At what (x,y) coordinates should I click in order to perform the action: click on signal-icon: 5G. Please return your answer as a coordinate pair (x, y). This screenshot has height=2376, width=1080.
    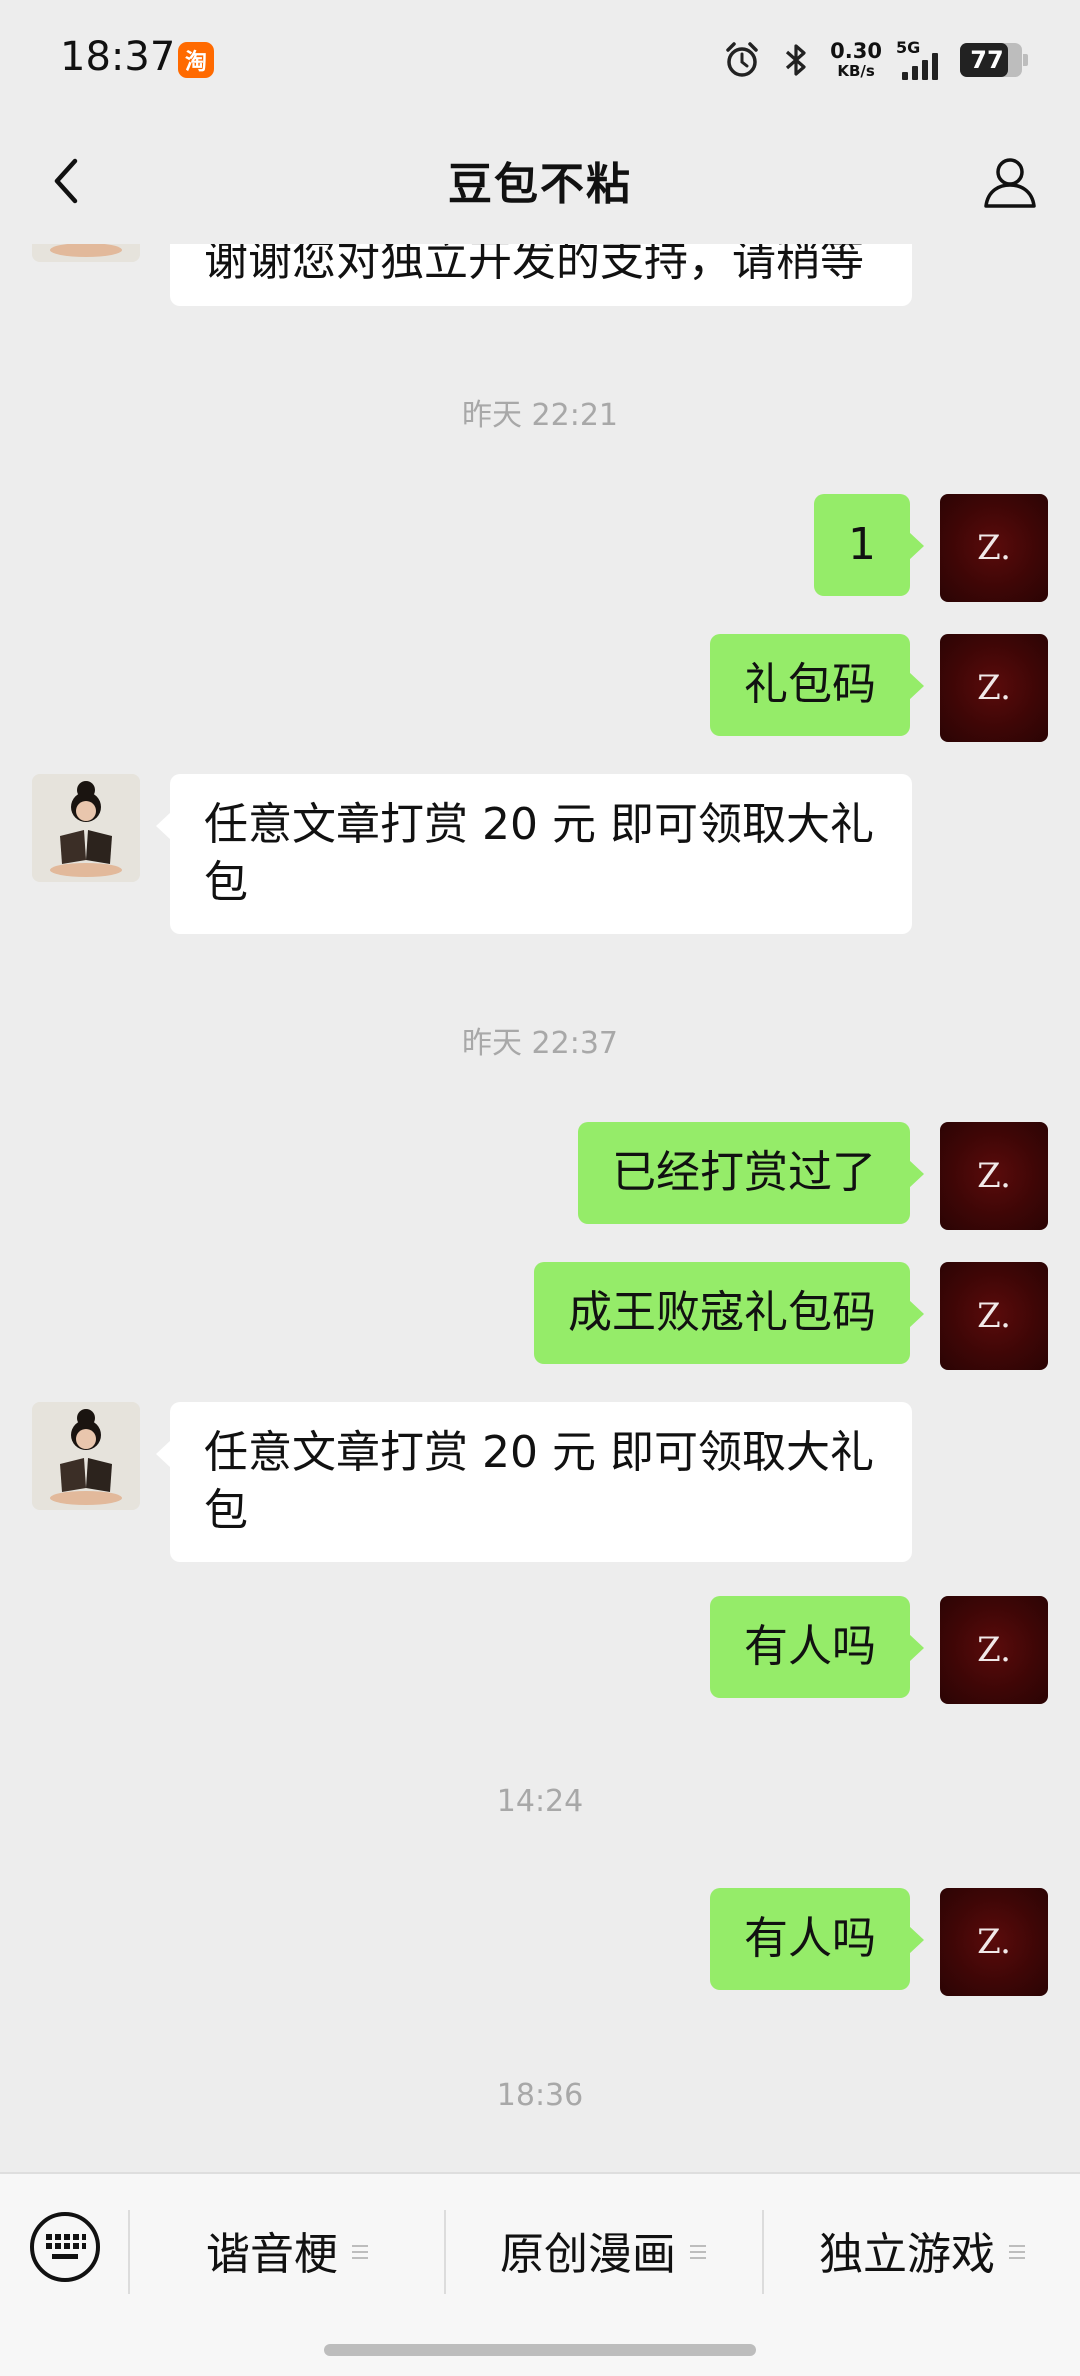
    Looking at the image, I should click on (921, 59).